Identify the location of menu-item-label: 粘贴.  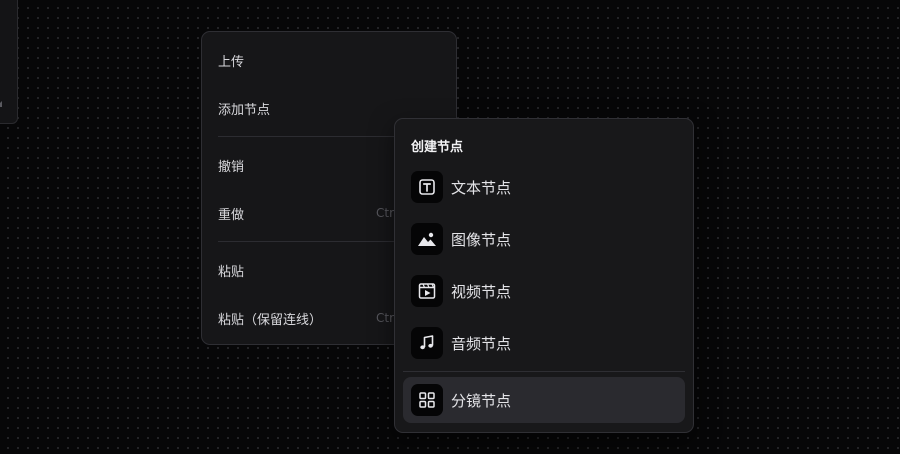
(231, 272).